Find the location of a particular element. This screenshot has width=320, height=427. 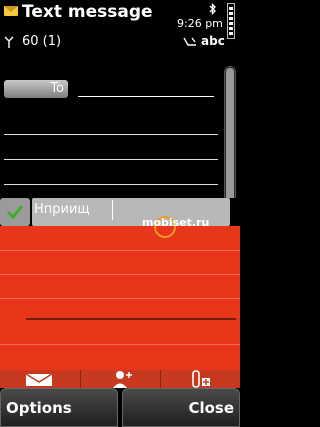

clock: 9:26 pm is located at coordinates (200, 23).